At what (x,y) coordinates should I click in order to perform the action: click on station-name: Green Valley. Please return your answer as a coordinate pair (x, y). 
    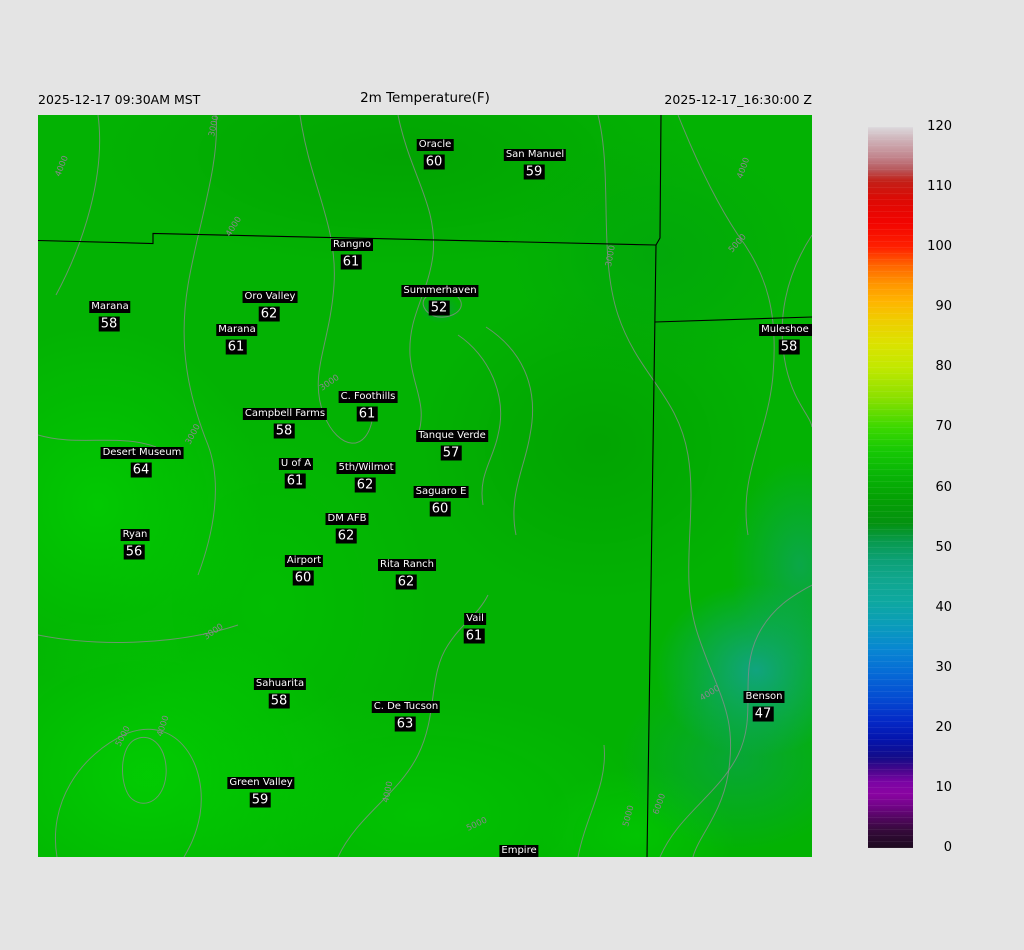
    Looking at the image, I should click on (261, 783).